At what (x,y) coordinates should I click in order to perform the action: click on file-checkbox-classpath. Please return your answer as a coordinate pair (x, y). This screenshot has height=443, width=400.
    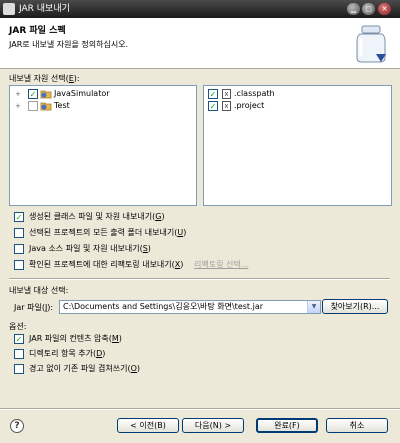
    Looking at the image, I should click on (213, 94).